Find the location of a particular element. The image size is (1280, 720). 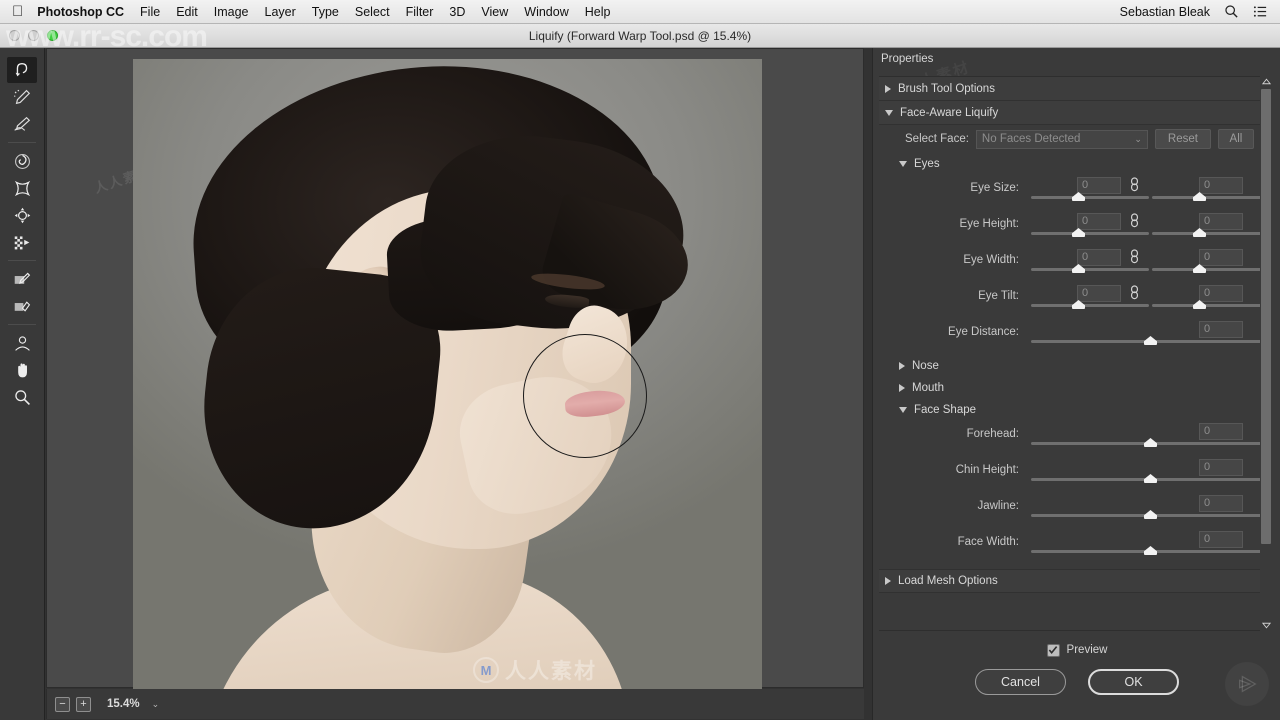

eye-tilt-right-track is located at coordinates (1209, 305).